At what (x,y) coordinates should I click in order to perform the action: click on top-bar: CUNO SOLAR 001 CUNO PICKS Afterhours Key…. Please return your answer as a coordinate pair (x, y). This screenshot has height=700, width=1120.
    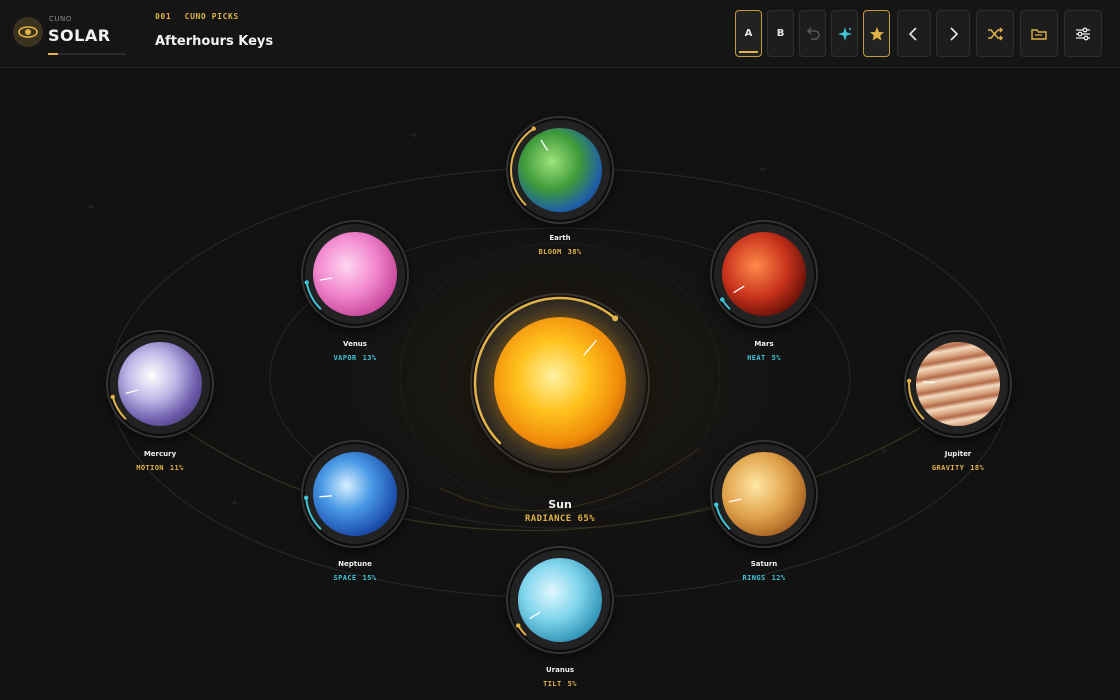
    Looking at the image, I should click on (560, 34).